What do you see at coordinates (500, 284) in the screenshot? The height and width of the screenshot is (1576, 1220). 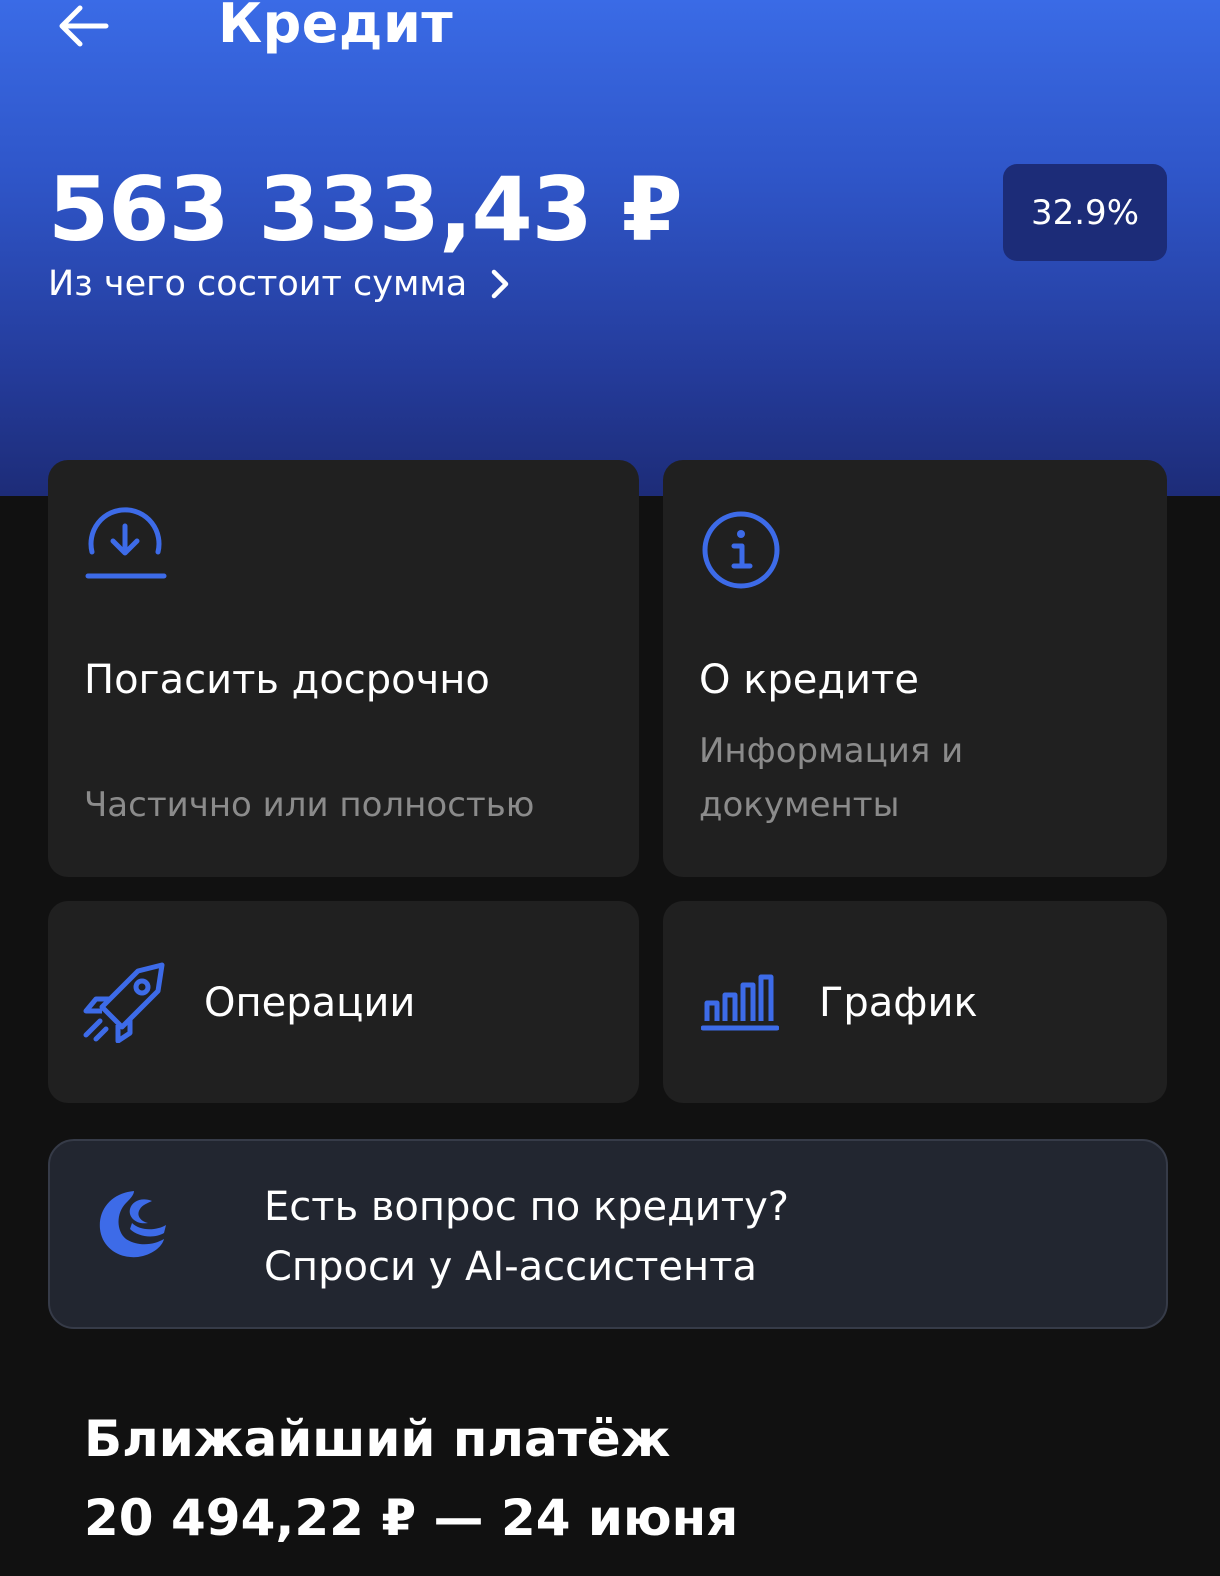 I see `chevron-right-icon` at bounding box center [500, 284].